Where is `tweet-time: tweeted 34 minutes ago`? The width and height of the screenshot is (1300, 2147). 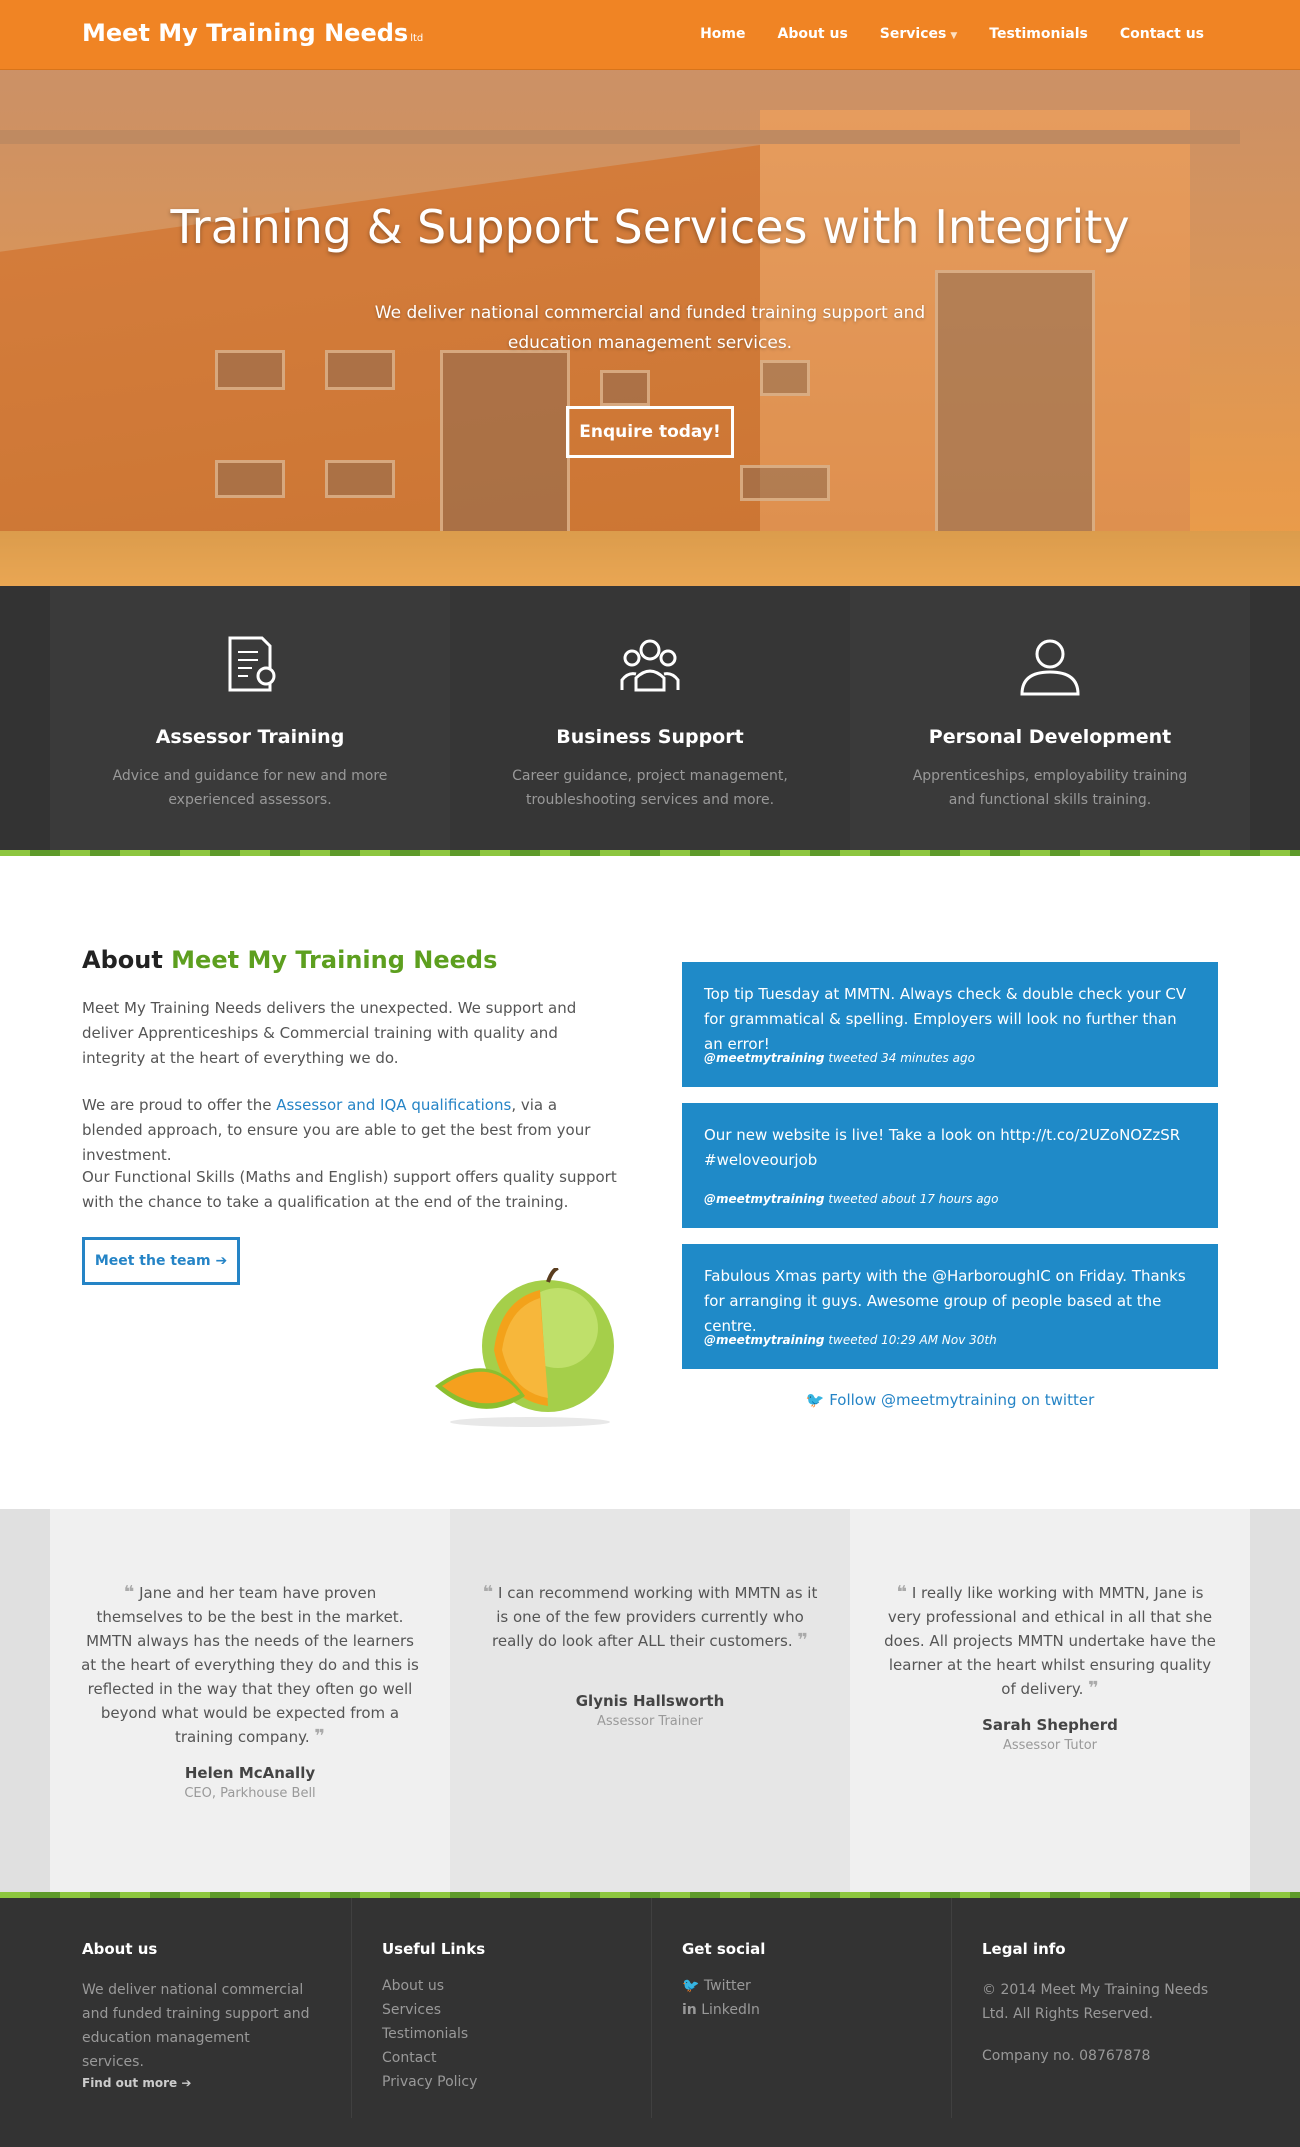
tweet-time: tweeted 34 minutes ago is located at coordinates (901, 1058).